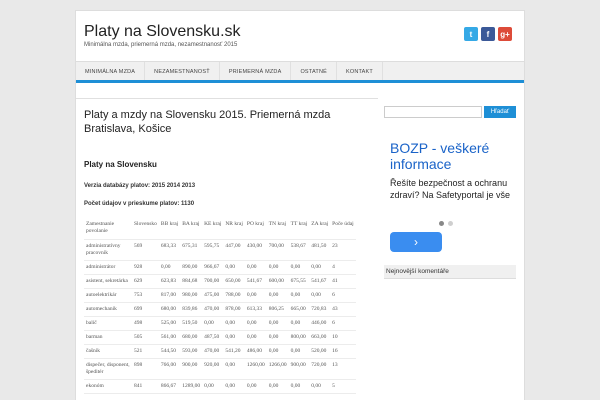 This screenshot has width=600, height=400. I want to click on table-cell: 980,00, so click(191, 295).